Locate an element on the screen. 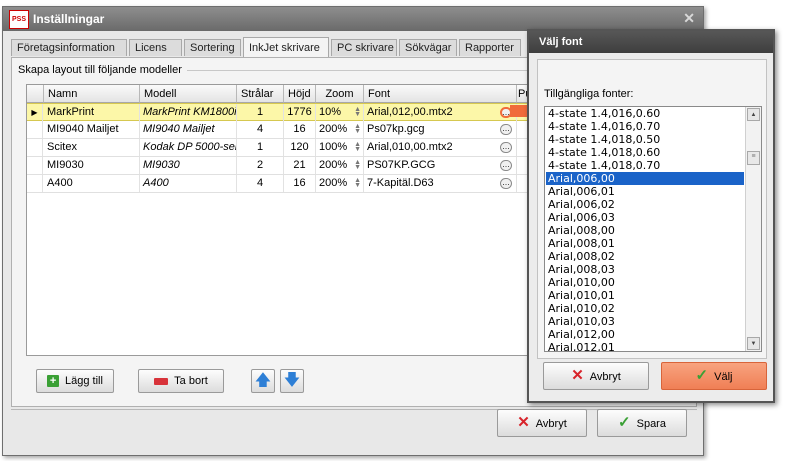 The image size is (789, 461). scrollbar-thumb: ≡ is located at coordinates (753, 158).